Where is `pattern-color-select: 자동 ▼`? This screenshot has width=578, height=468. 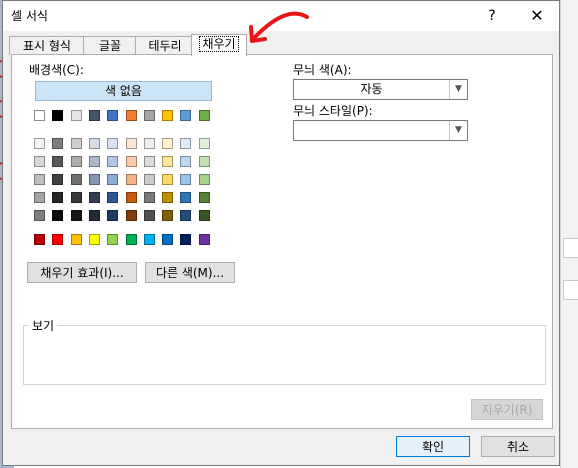
pattern-color-select: 자동 ▼ is located at coordinates (380, 89).